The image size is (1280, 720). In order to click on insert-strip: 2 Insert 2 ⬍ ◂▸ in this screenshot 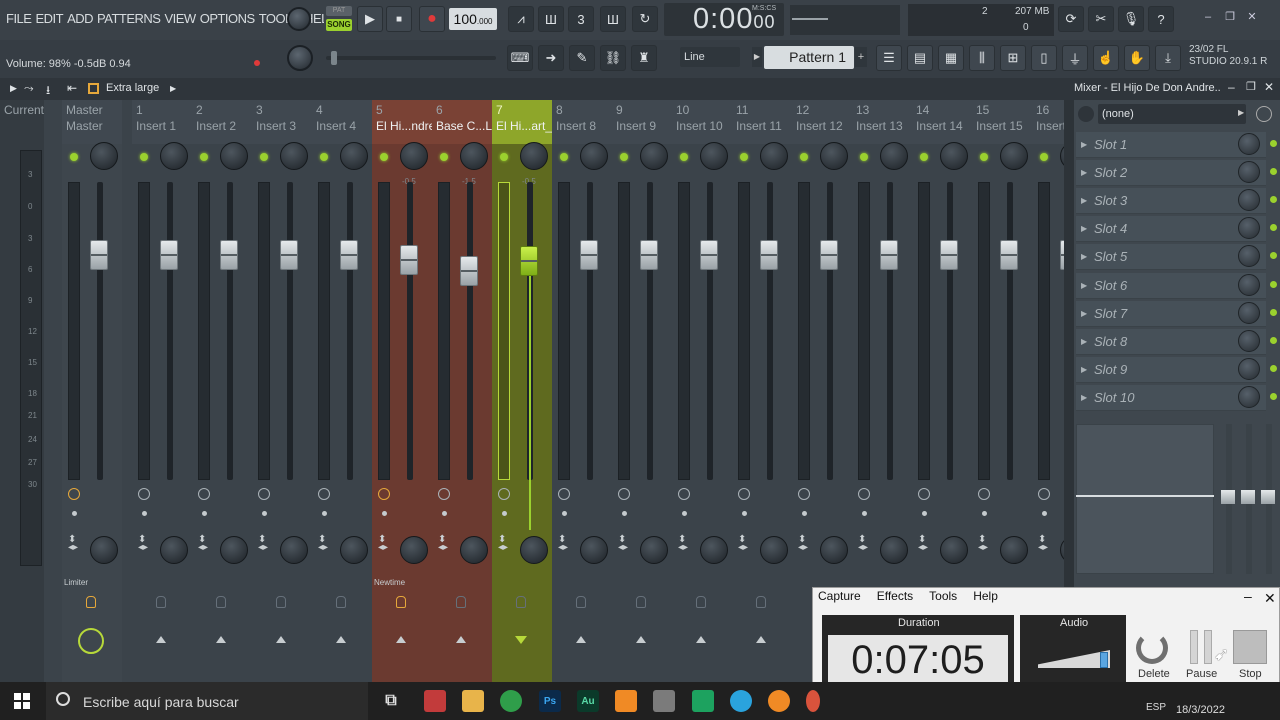, I will do `click(222, 391)`.